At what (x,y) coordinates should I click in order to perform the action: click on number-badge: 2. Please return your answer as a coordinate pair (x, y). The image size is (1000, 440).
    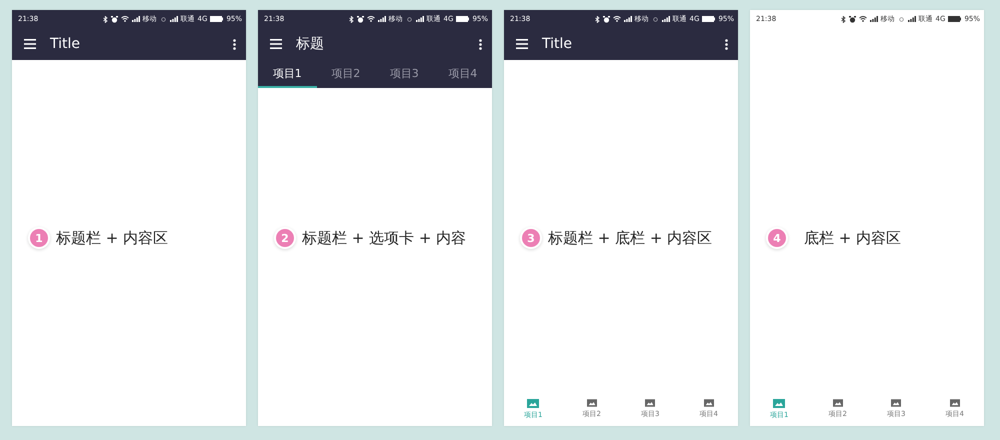
    Looking at the image, I should click on (285, 238).